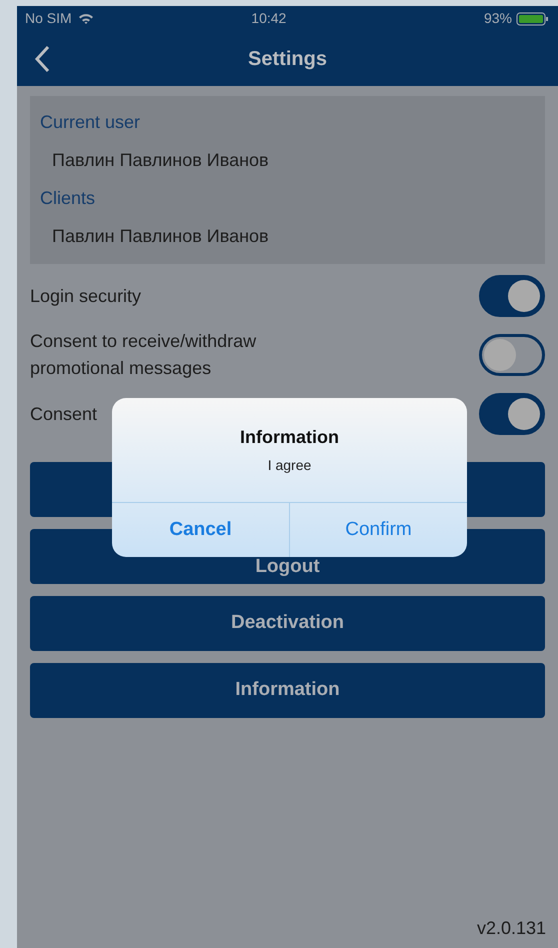 This screenshot has width=558, height=948. What do you see at coordinates (64, 414) in the screenshot?
I see `toggle-label: Consent` at bounding box center [64, 414].